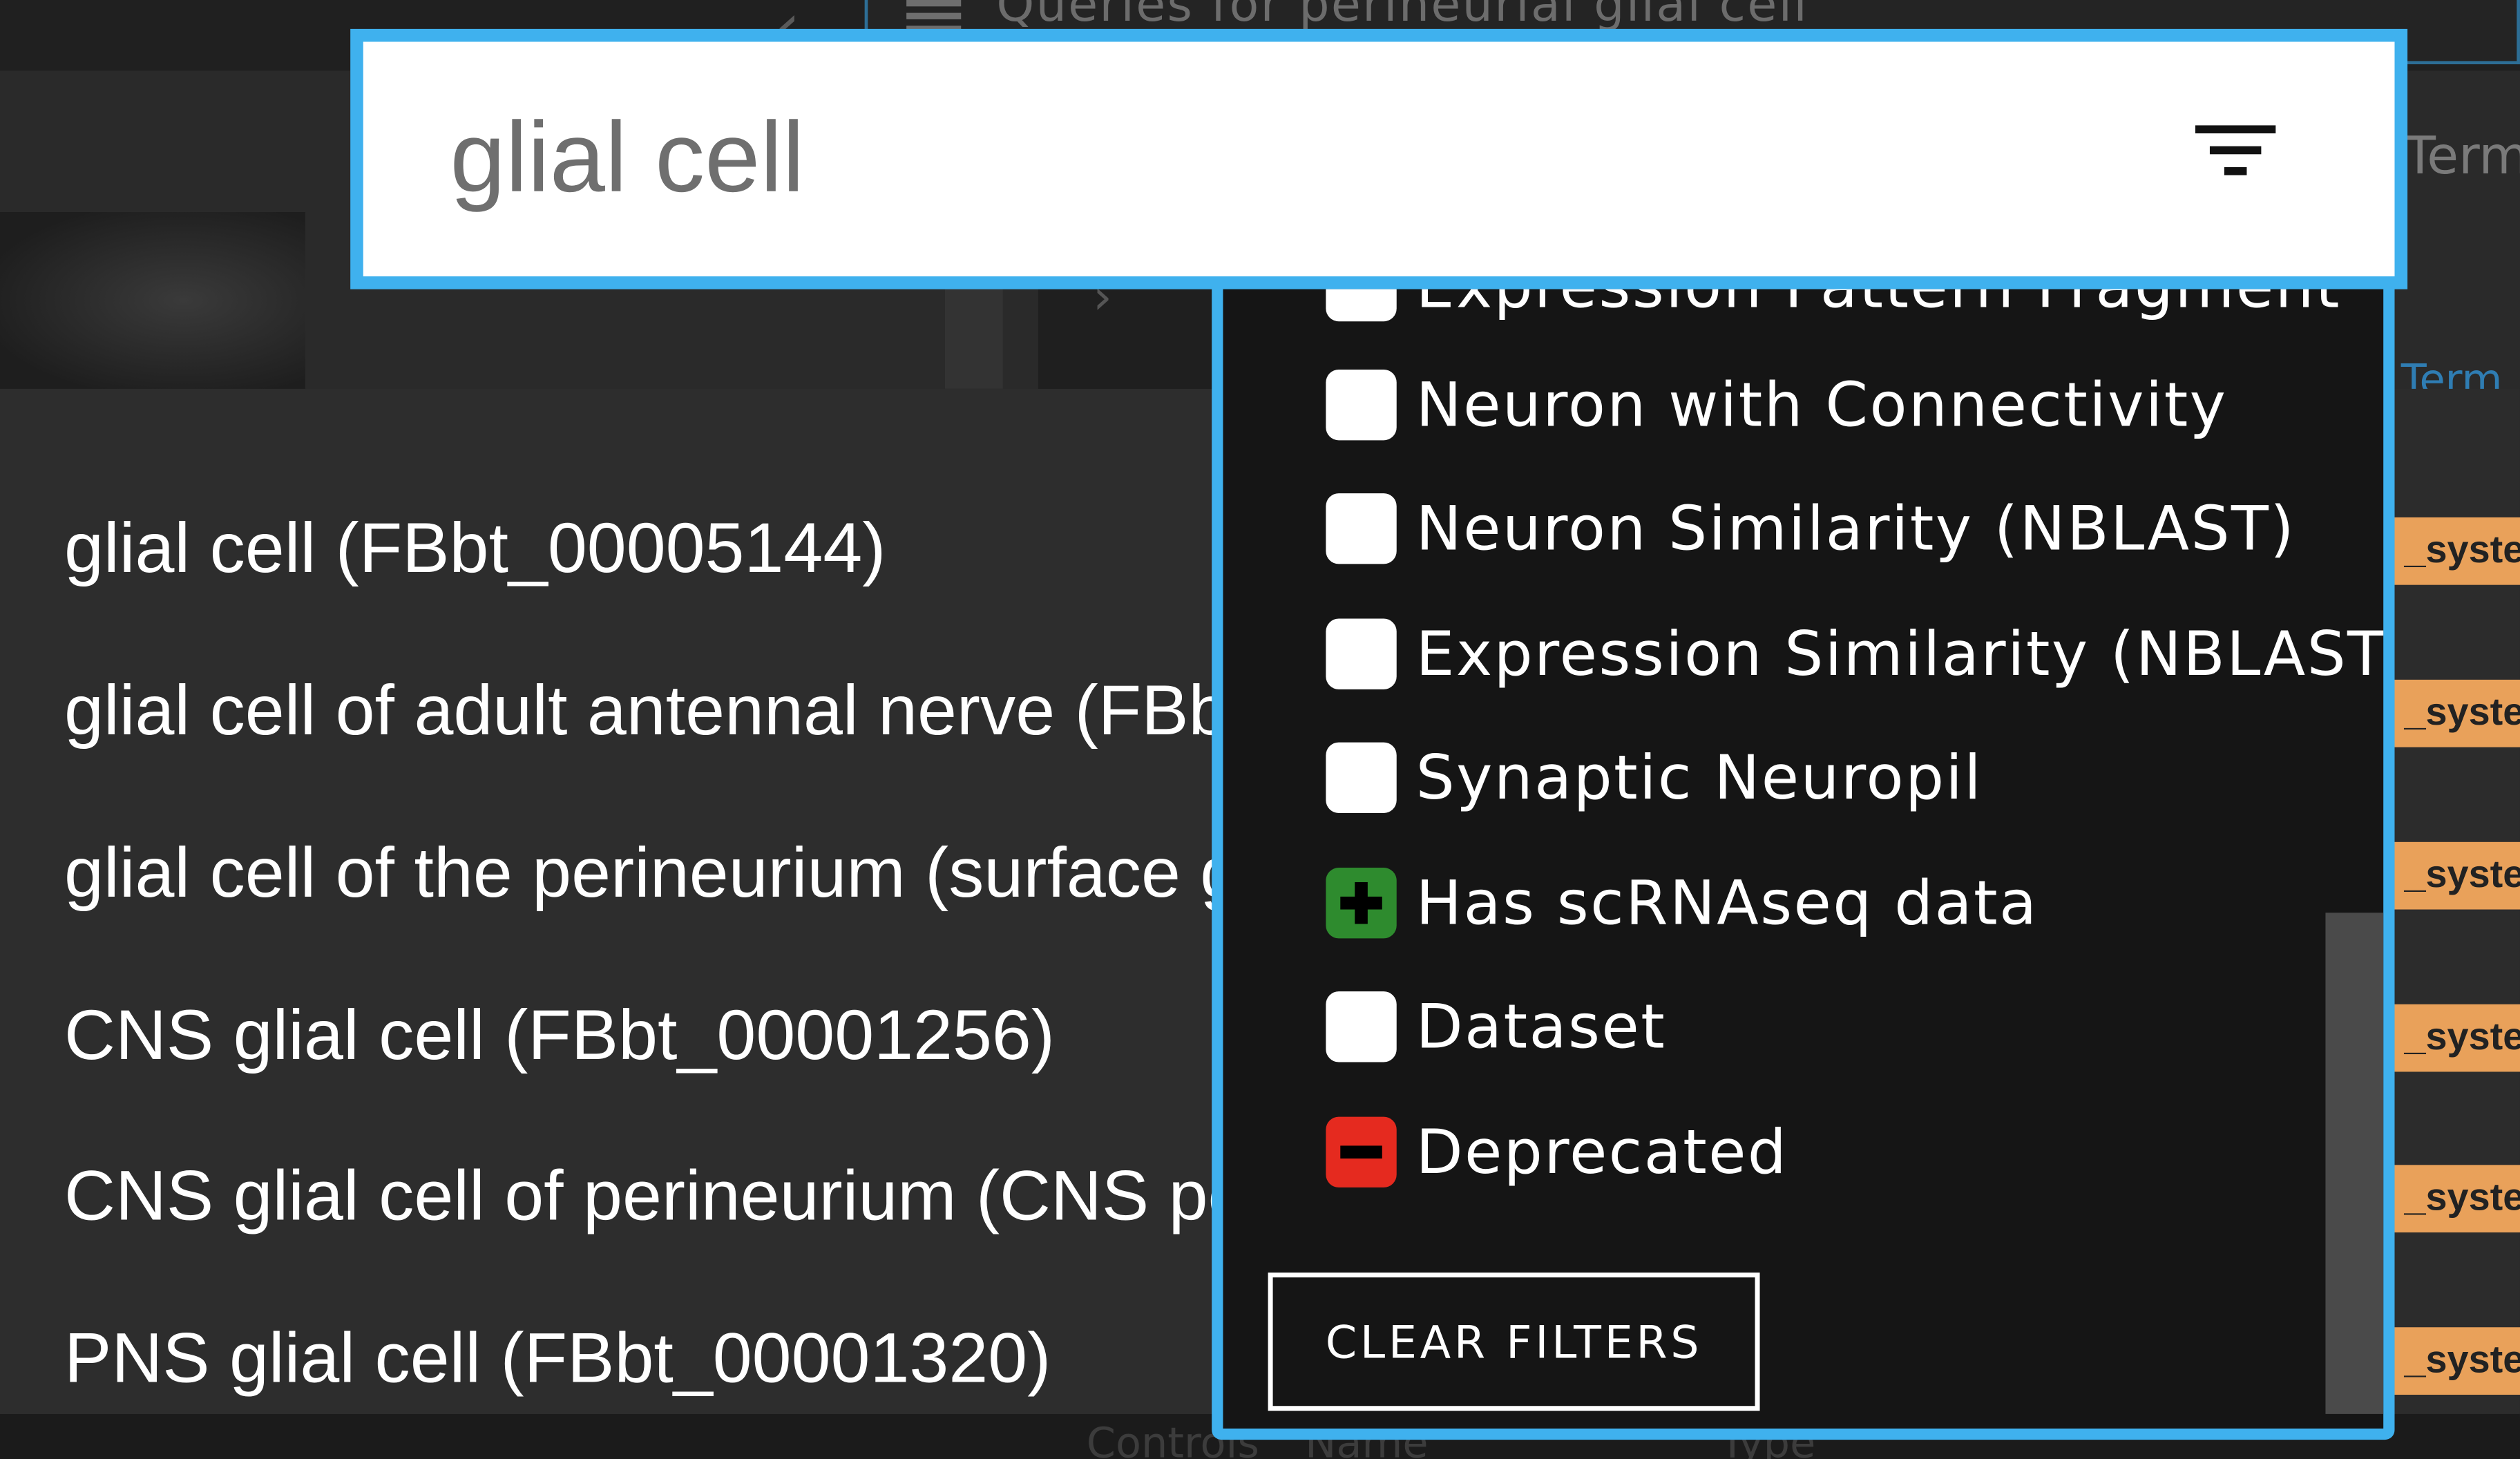  What do you see at coordinates (2462, 156) in the screenshot?
I see `term-info-header: Term Info` at bounding box center [2462, 156].